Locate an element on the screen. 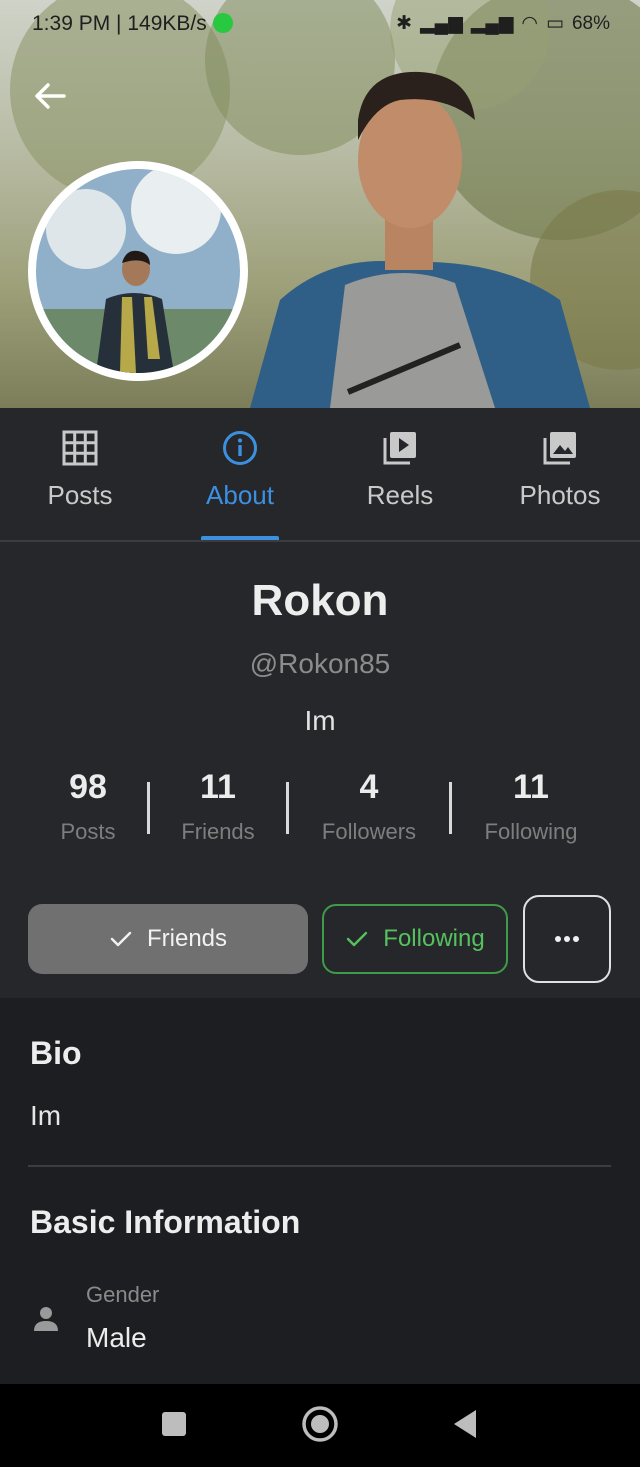  tab-posts: Posts is located at coordinates (80, 474).